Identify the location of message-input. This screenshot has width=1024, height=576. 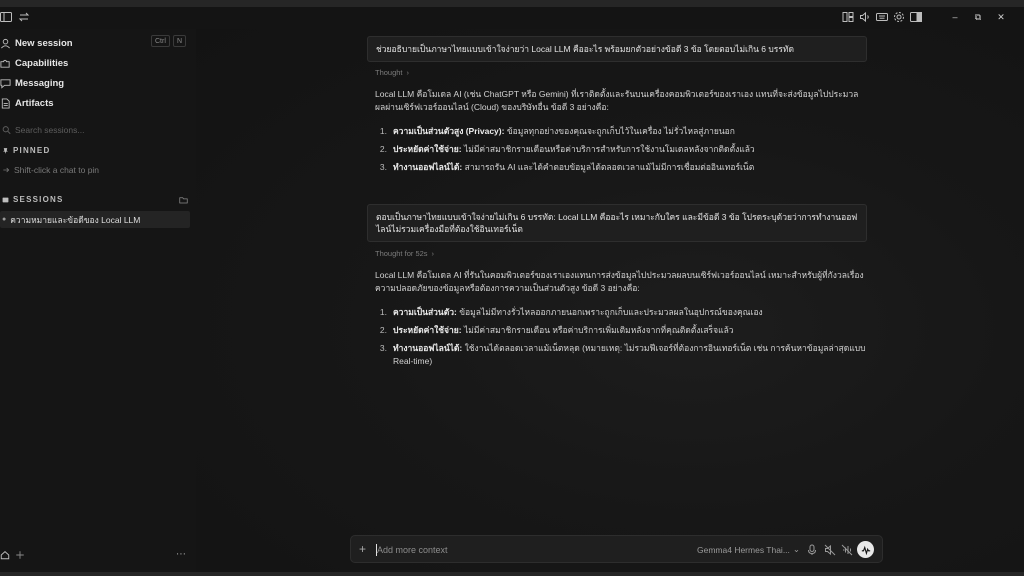
(527, 550).